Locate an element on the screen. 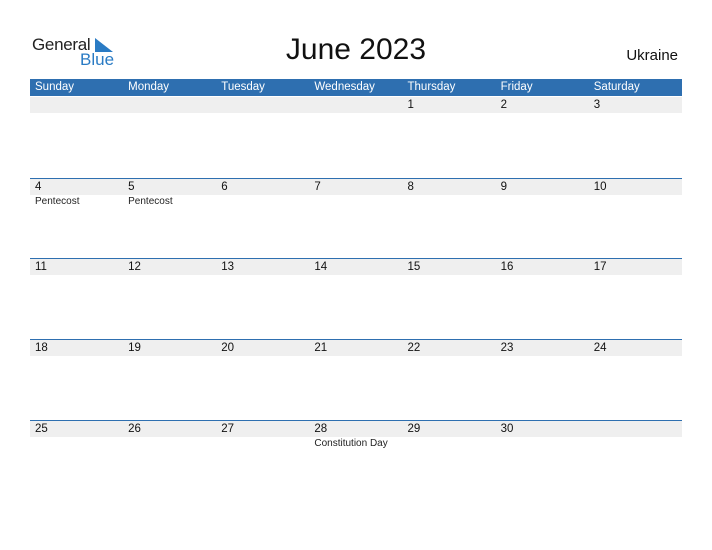  day-number: 5 is located at coordinates (131, 187).